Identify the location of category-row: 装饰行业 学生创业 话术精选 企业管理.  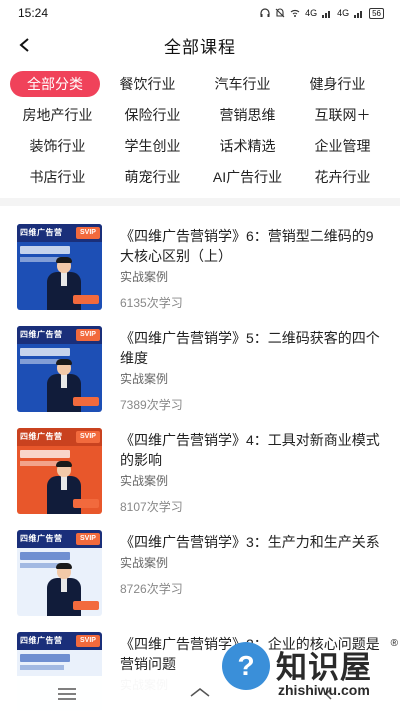
(200, 145).